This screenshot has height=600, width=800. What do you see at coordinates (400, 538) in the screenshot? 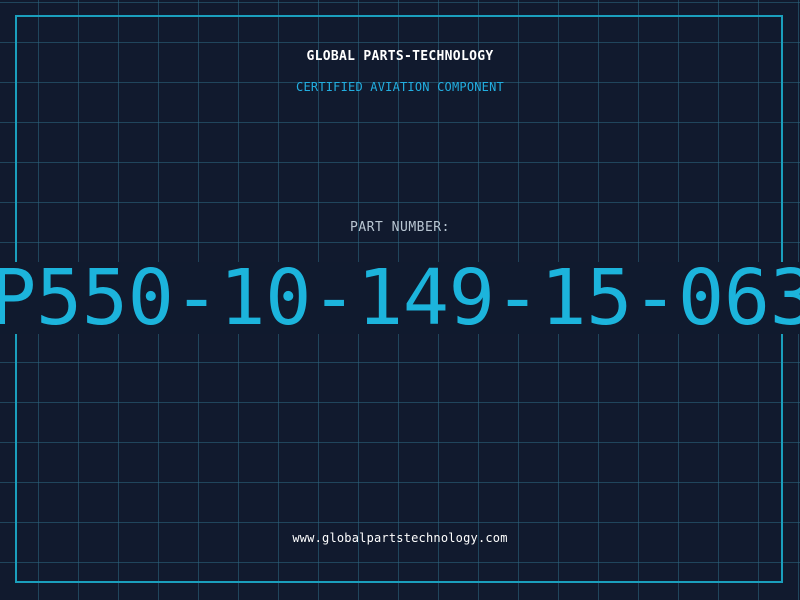
I see `website-url: www.globalpartstechnology.com` at bounding box center [400, 538].